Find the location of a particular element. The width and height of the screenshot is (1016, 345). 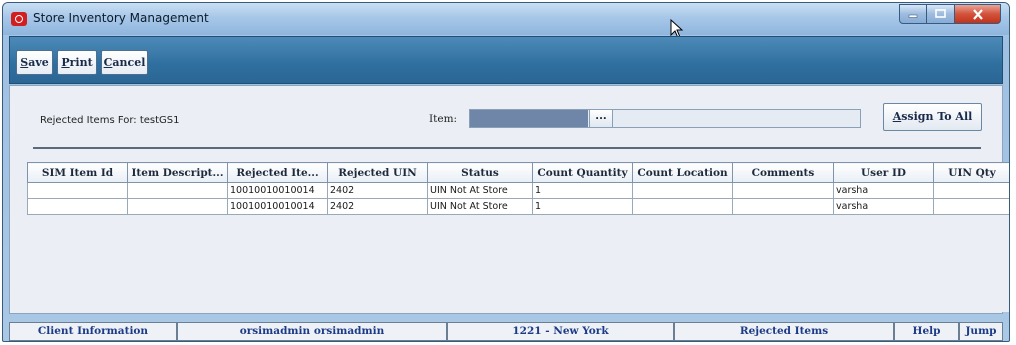

col-user-id: User ID is located at coordinates (883, 172).